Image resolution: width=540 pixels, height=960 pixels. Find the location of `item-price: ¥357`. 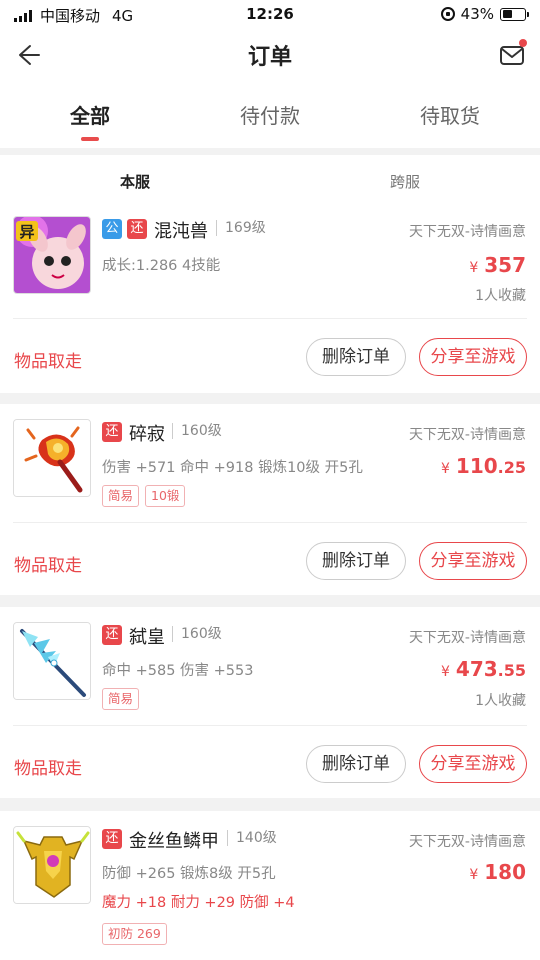

item-price: ¥357 is located at coordinates (497, 265).